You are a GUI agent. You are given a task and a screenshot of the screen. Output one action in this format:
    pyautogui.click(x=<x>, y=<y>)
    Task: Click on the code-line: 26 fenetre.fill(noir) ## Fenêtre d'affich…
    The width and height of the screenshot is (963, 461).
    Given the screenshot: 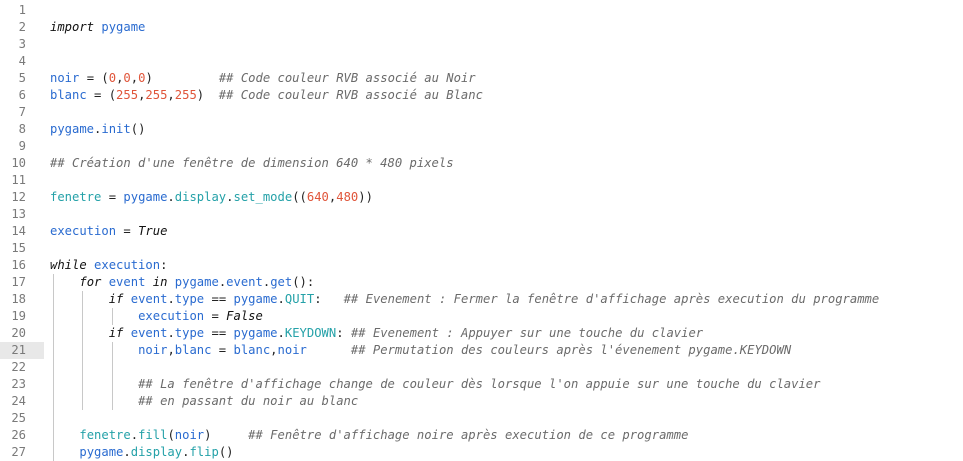 What is the action you would take?
    pyautogui.click(x=481, y=435)
    